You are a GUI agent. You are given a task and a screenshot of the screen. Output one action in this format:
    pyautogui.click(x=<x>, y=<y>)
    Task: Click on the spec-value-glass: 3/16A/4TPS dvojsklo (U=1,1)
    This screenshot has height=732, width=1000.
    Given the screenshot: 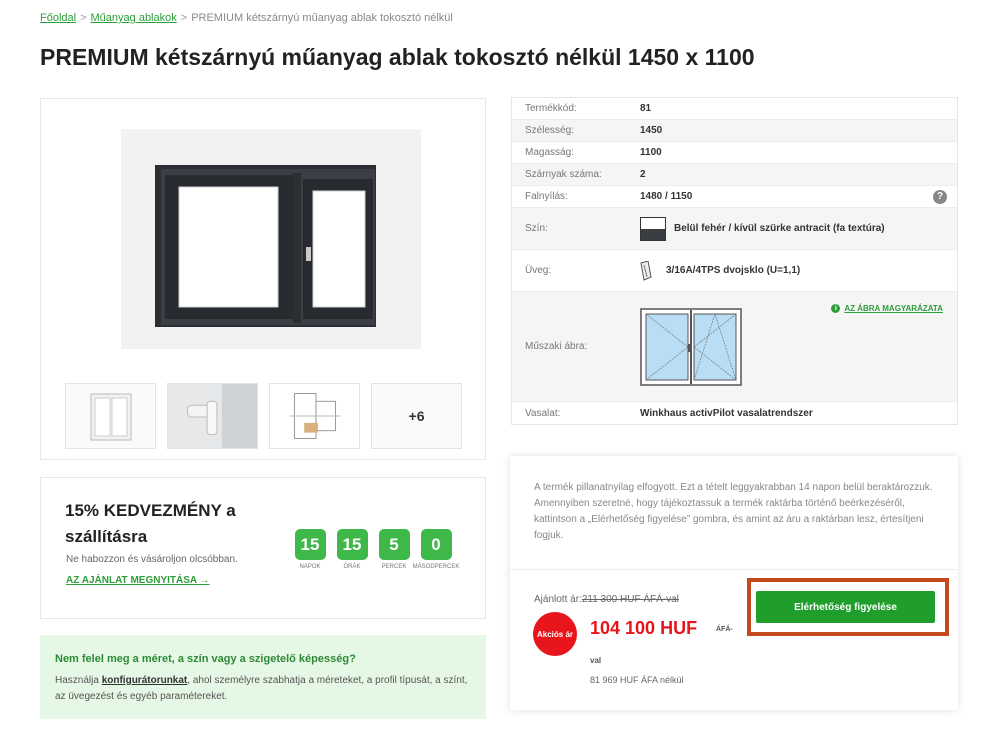 What is the action you would take?
    pyautogui.click(x=798, y=270)
    